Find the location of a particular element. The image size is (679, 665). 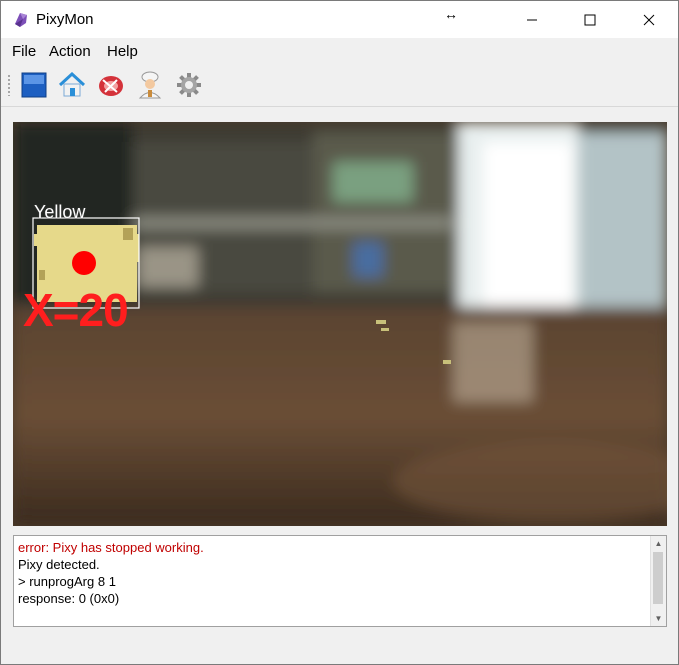

close-button is located at coordinates (649, 19).